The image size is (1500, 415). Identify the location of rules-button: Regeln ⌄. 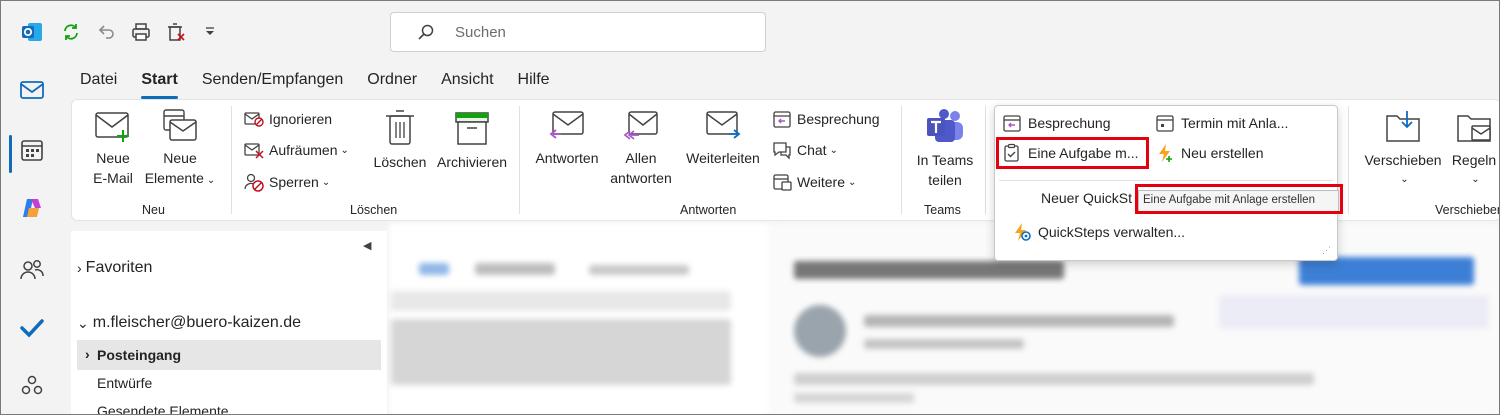
(1472, 149).